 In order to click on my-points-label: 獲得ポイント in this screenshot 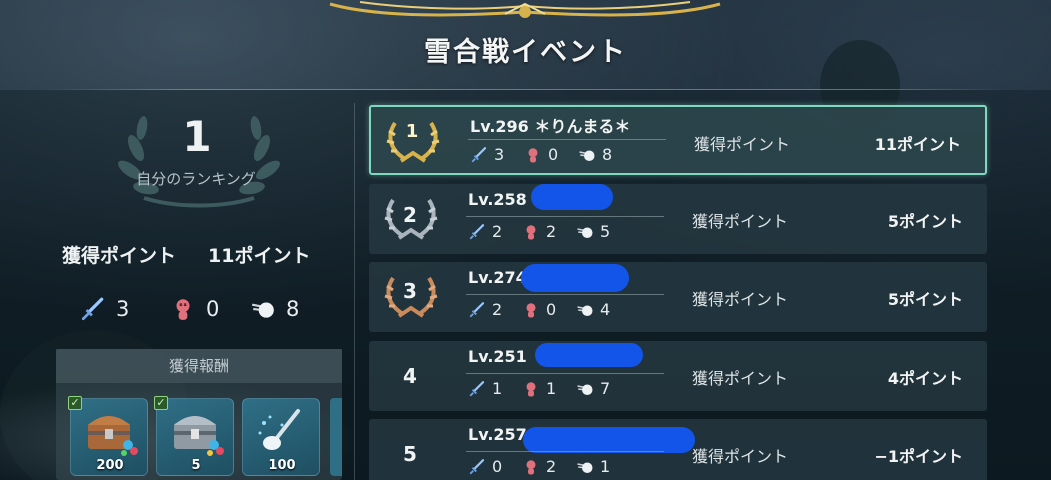, I will do `click(119, 256)`.